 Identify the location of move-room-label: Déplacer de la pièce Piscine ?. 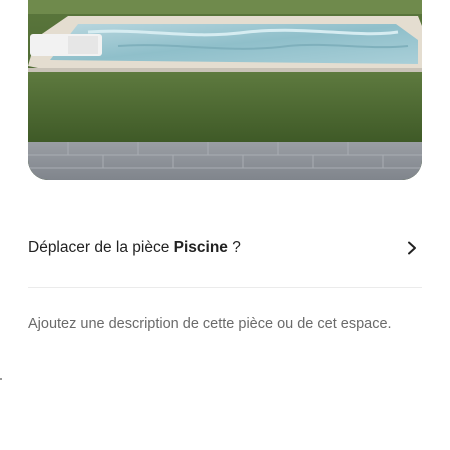
(134, 248).